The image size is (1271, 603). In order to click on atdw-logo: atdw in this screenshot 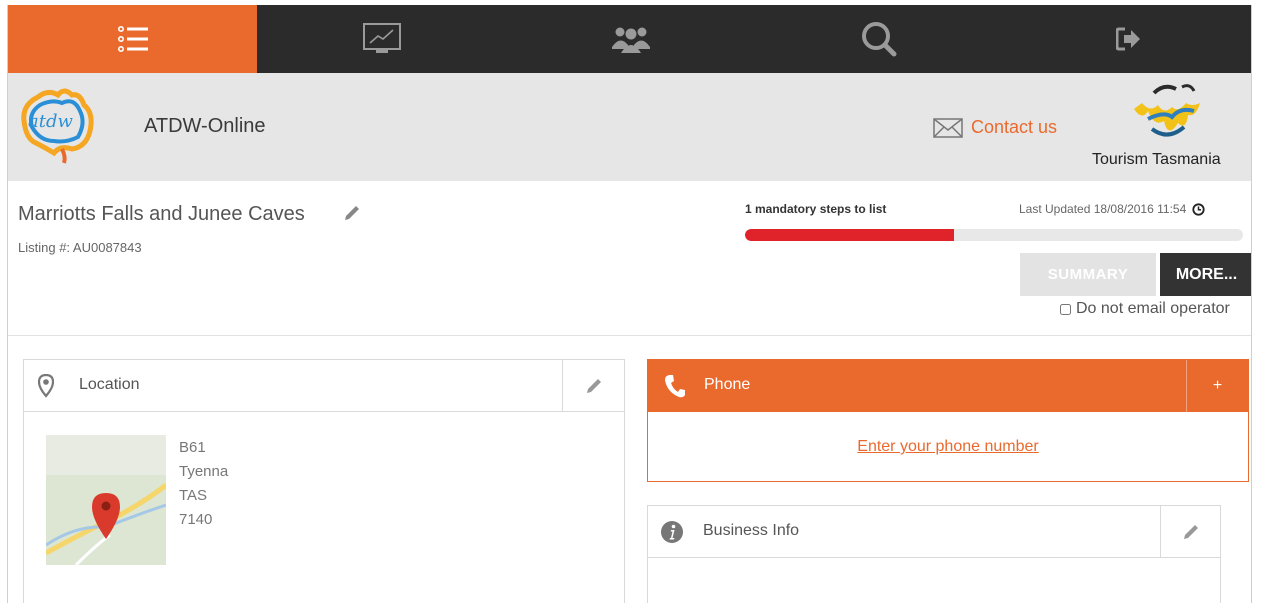, I will do `click(56, 125)`.